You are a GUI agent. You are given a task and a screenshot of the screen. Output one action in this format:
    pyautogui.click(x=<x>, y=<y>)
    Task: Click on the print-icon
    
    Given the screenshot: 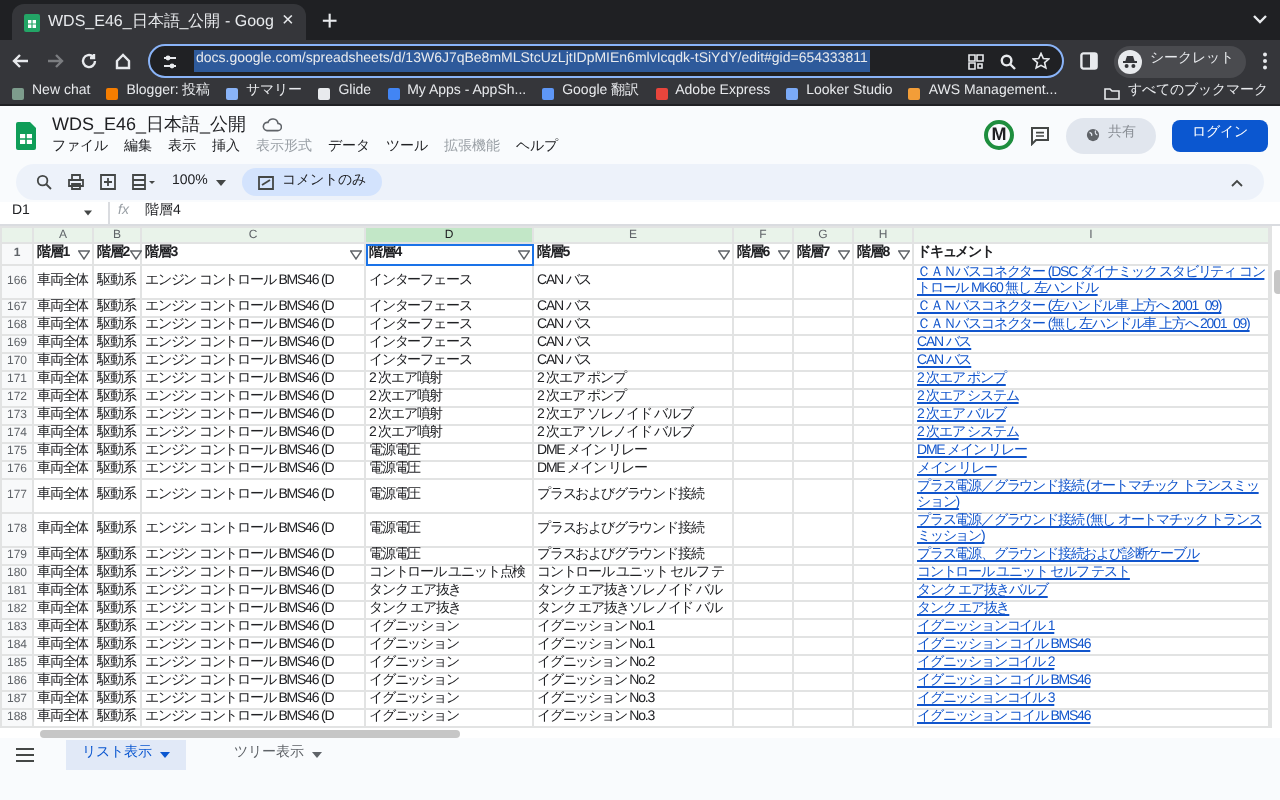 What is the action you would take?
    pyautogui.click(x=76, y=182)
    